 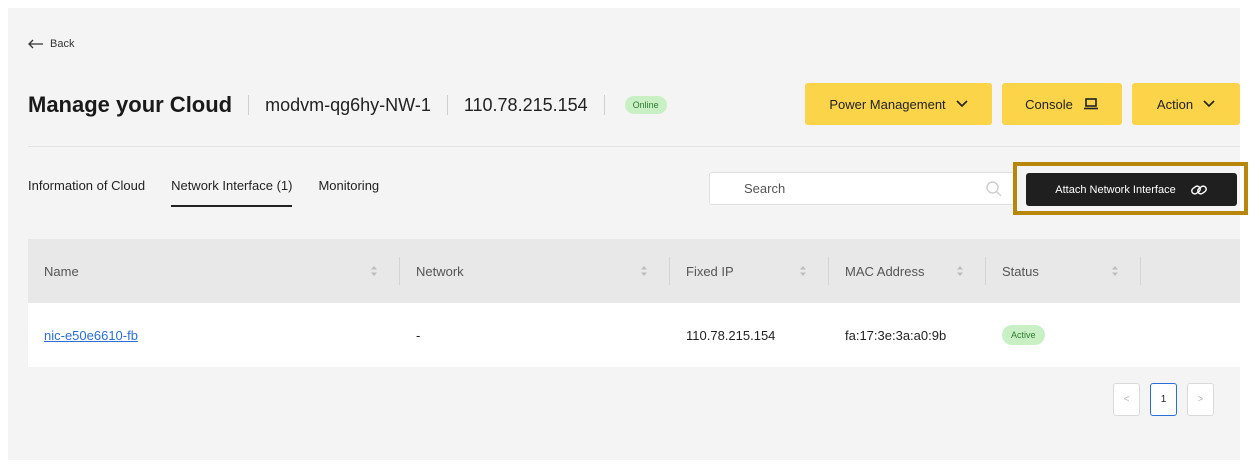 What do you see at coordinates (994, 189) in the screenshot?
I see `search-icon` at bounding box center [994, 189].